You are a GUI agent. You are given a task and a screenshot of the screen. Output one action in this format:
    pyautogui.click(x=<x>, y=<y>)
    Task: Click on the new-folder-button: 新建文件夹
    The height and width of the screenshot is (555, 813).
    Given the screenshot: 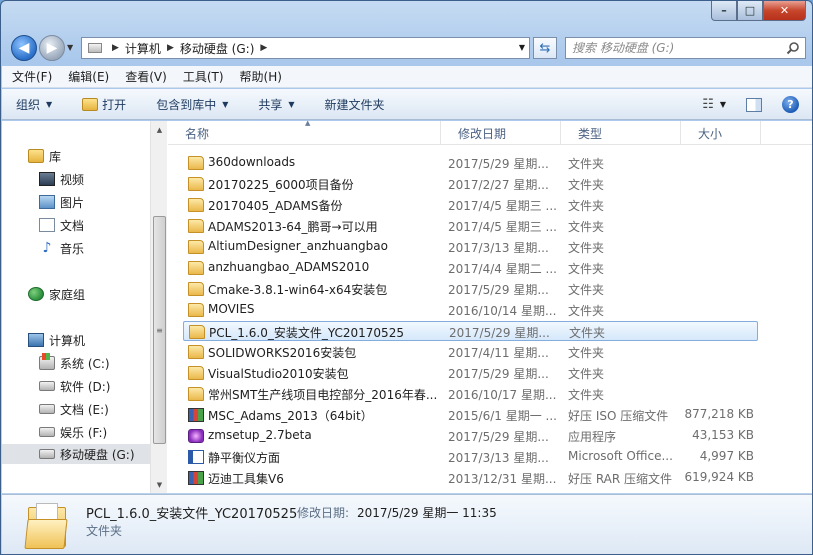 What is the action you would take?
    pyautogui.click(x=355, y=104)
    